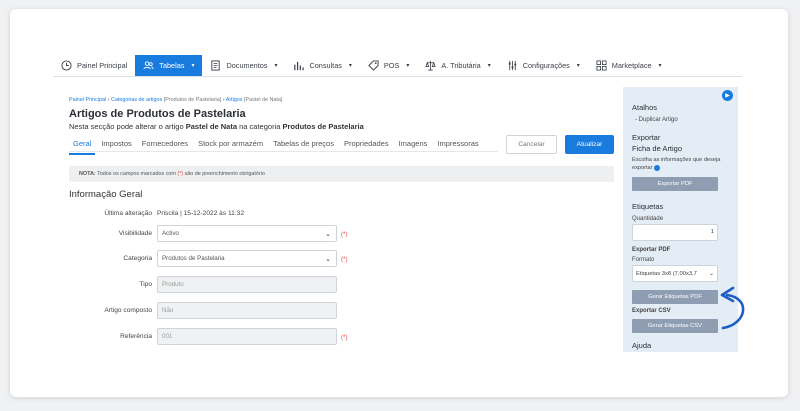 This screenshot has height=411, width=800. Describe the element at coordinates (247, 258) in the screenshot. I see `category-select: Produtos de Pastelaria ⌄` at that location.